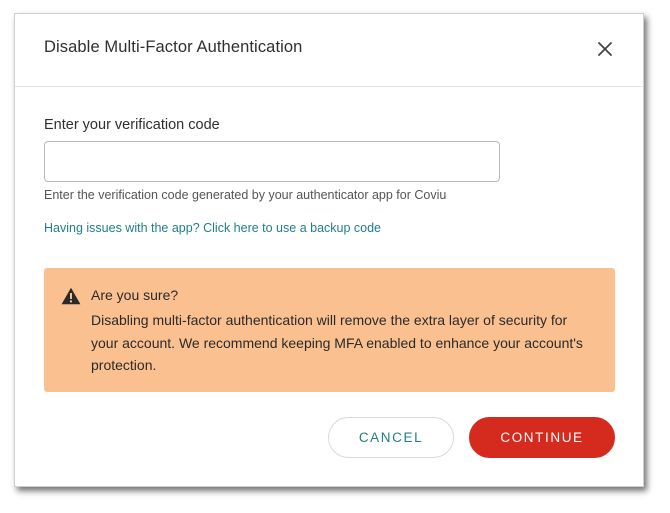  Describe the element at coordinates (542, 437) in the screenshot. I see `continue-button: CONTINUE` at that location.